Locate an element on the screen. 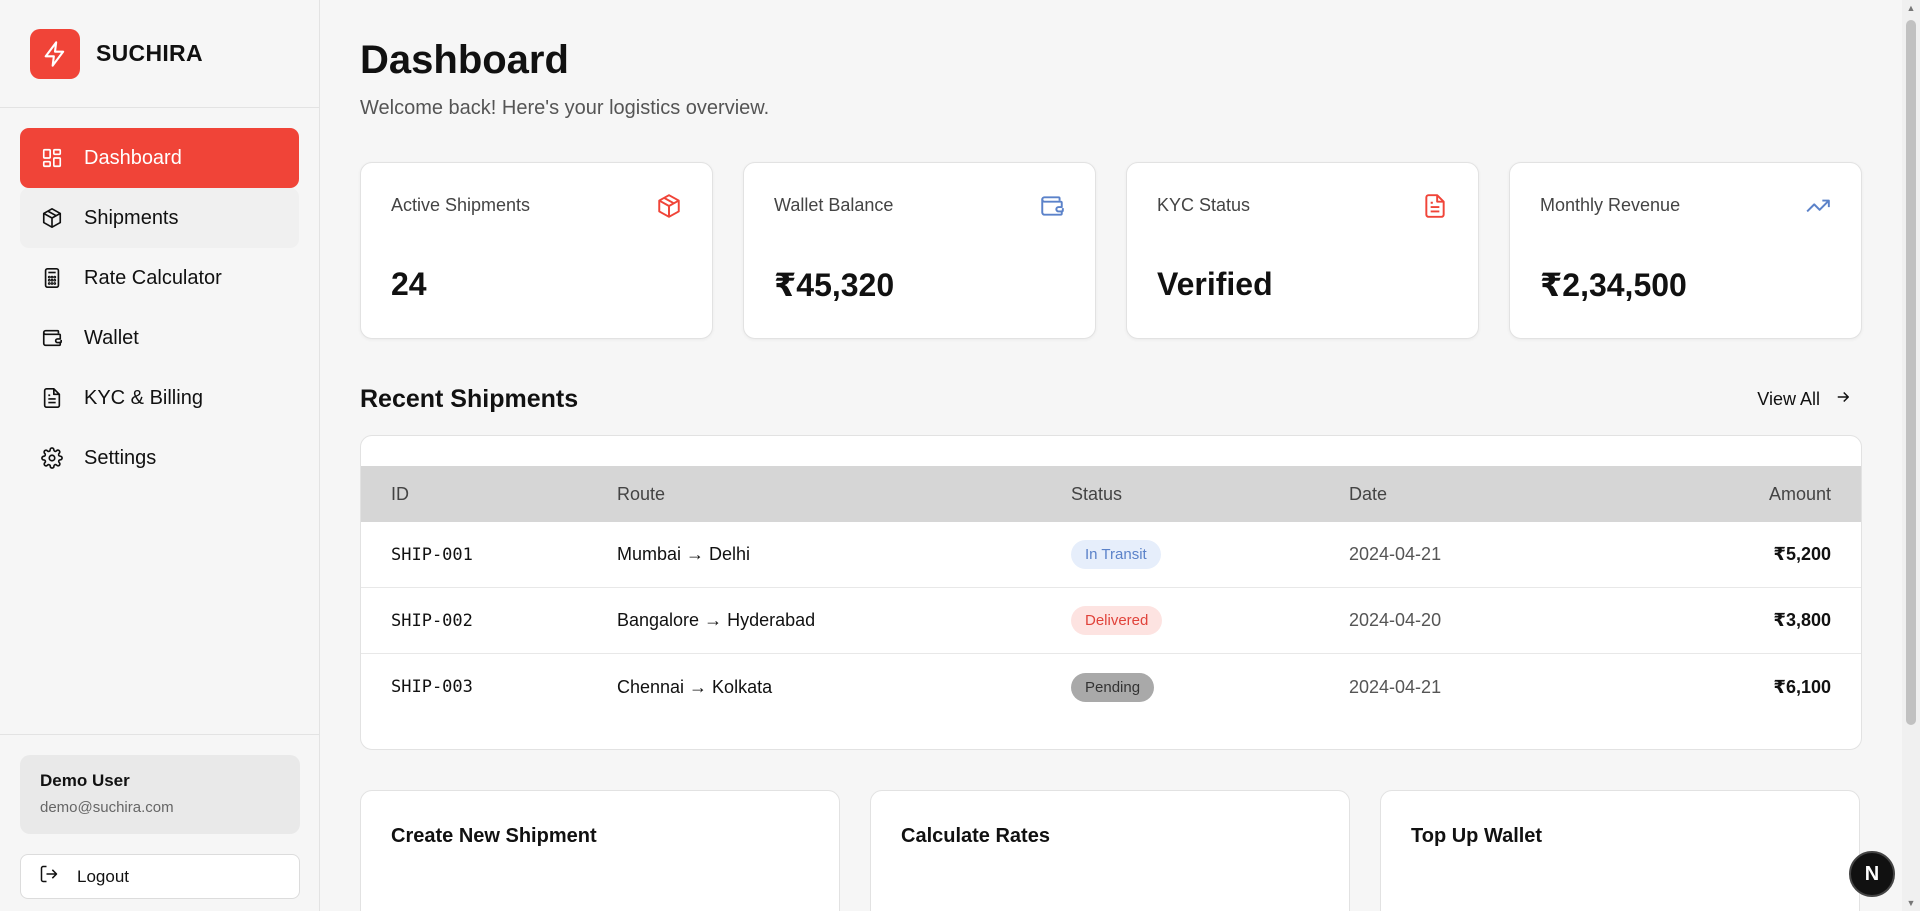  logout-icon is located at coordinates (49, 876).